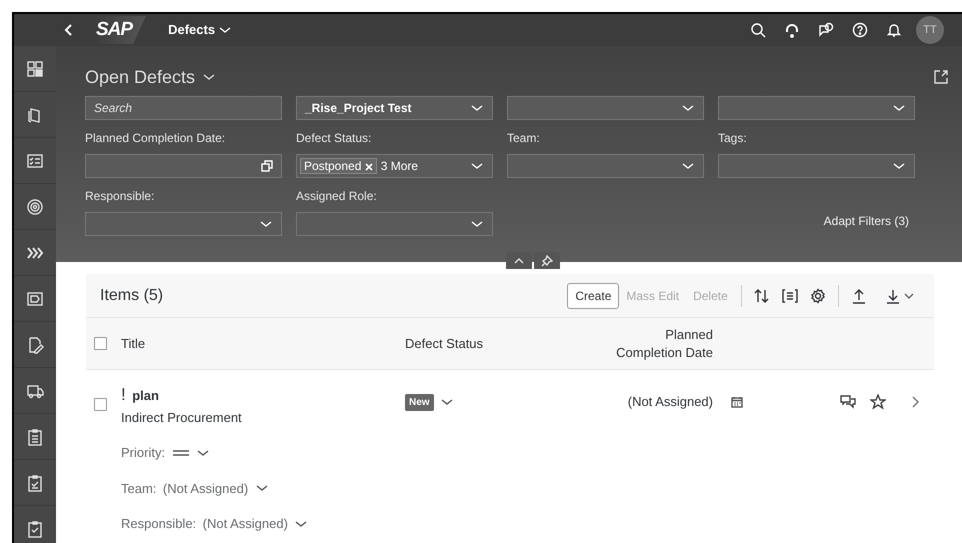 This screenshot has width=962, height=543. Describe the element at coordinates (123, 395) in the screenshot. I see `priority-mark: !` at that location.